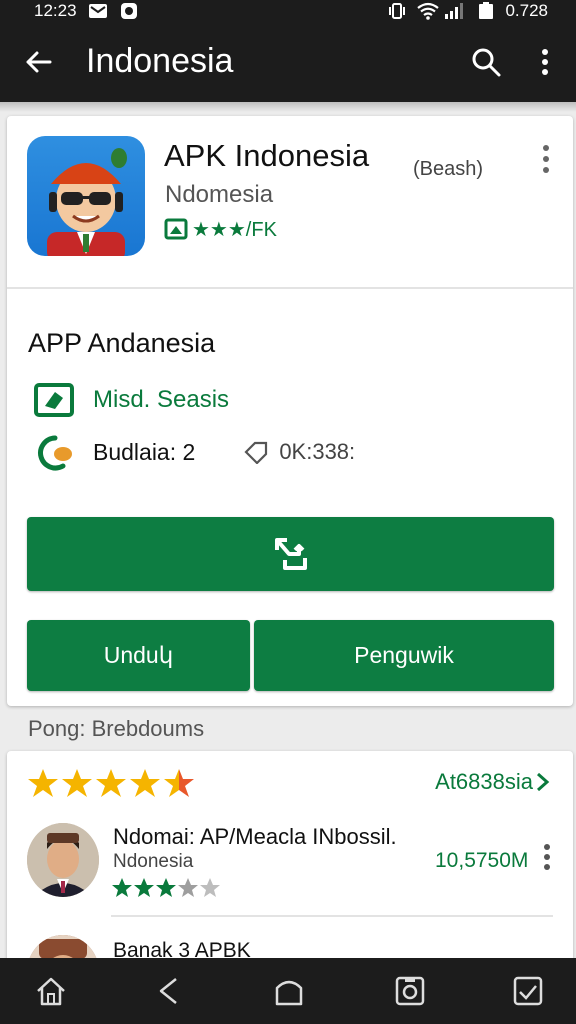 The height and width of the screenshot is (1024, 576). I want to click on app-tag: (Beash), so click(448, 169).